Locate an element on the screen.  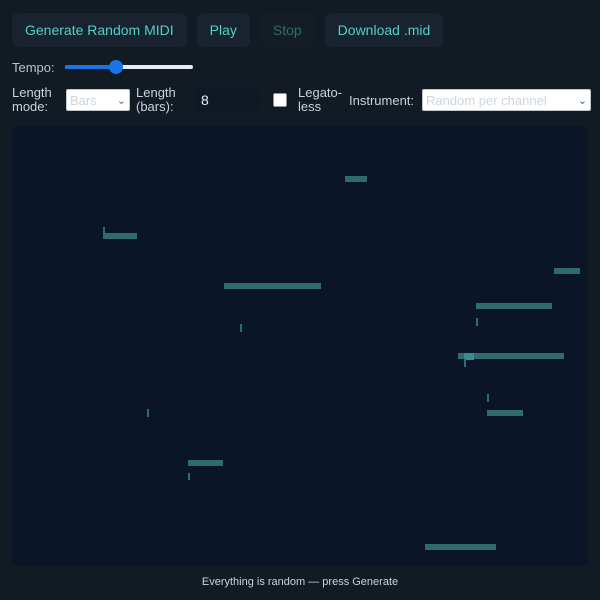
length-bars-label-line1: Length is located at coordinates (156, 92).